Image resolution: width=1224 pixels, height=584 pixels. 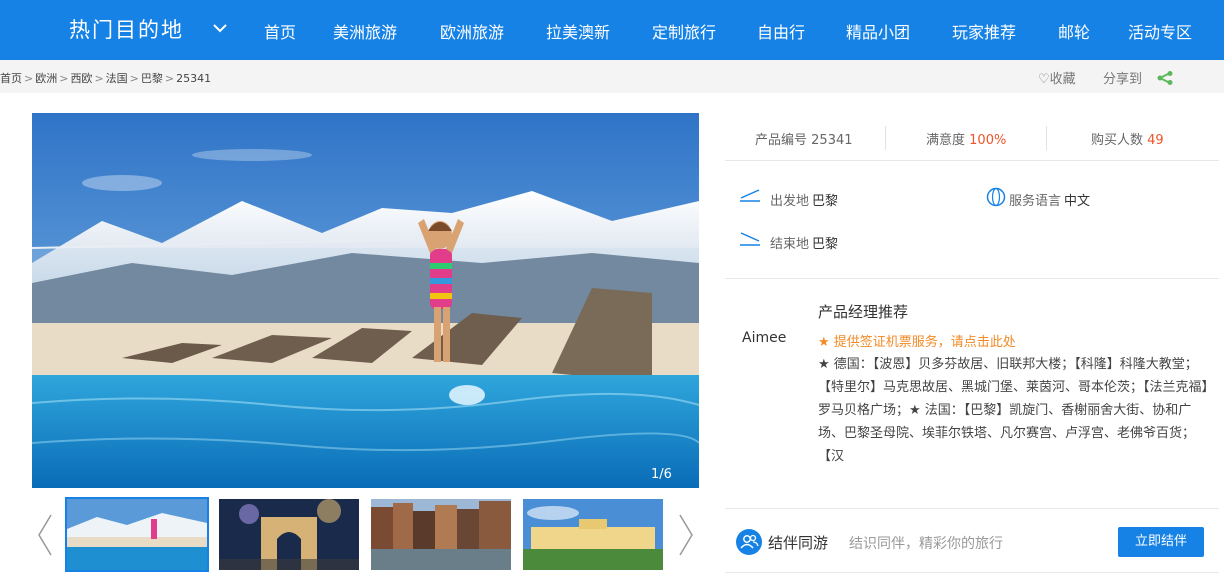 I want to click on thumbnail-arc-de-triomphe-image, so click(x=289, y=534).